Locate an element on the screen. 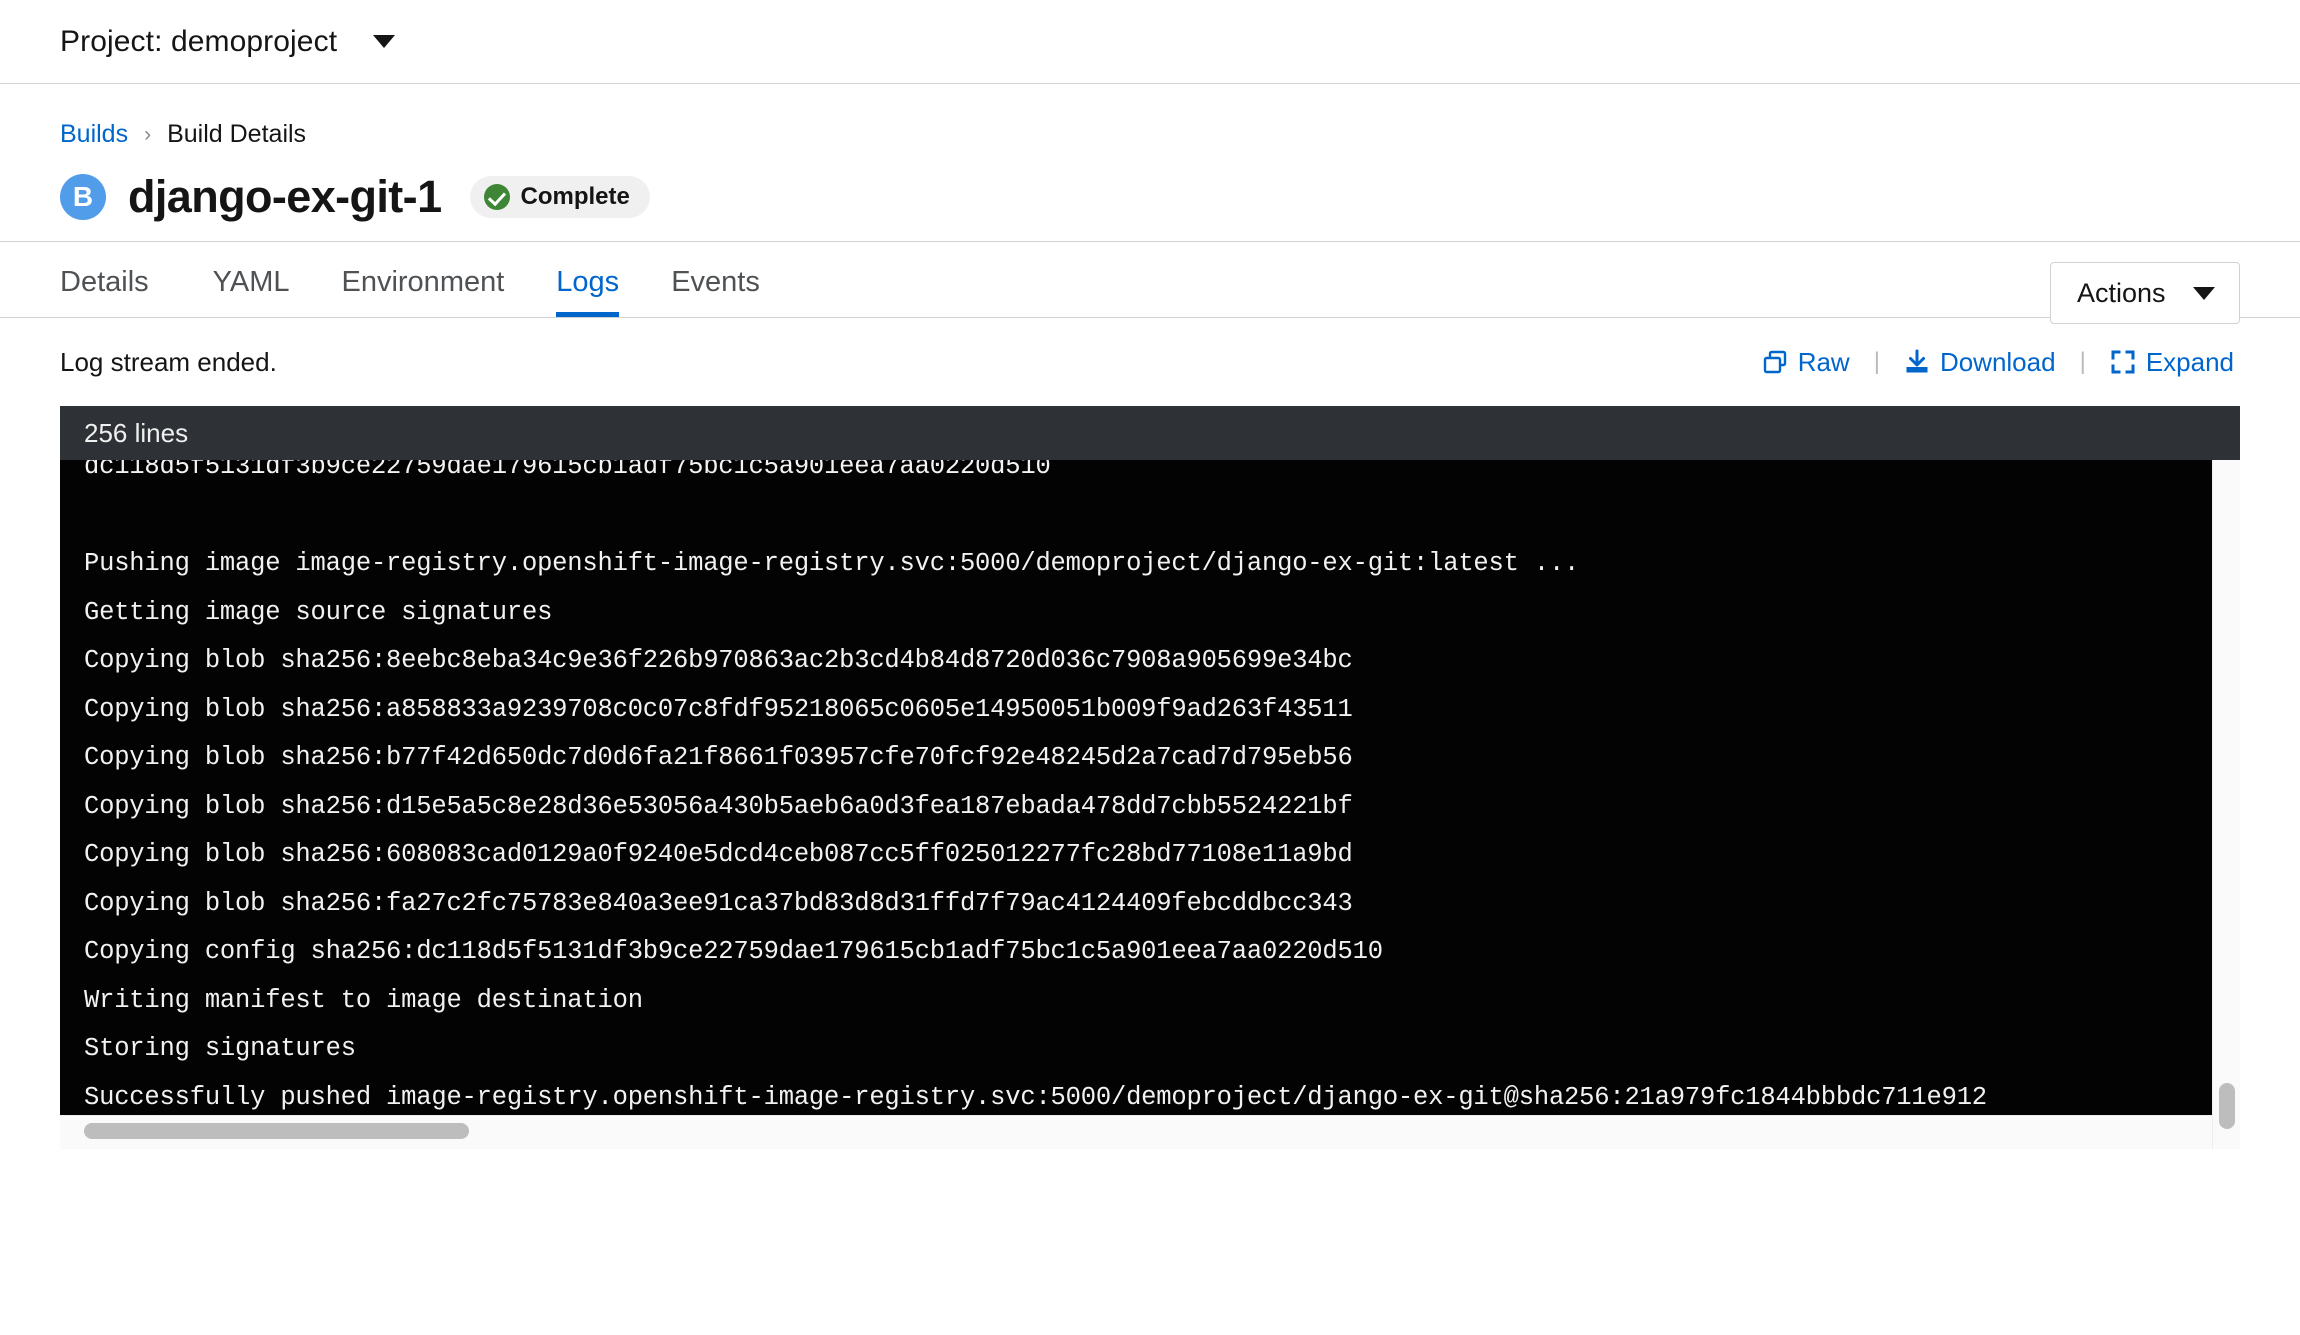 Image resolution: width=2300 pixels, height=1335 pixels. breadcrumb-current: Build Details is located at coordinates (237, 134).